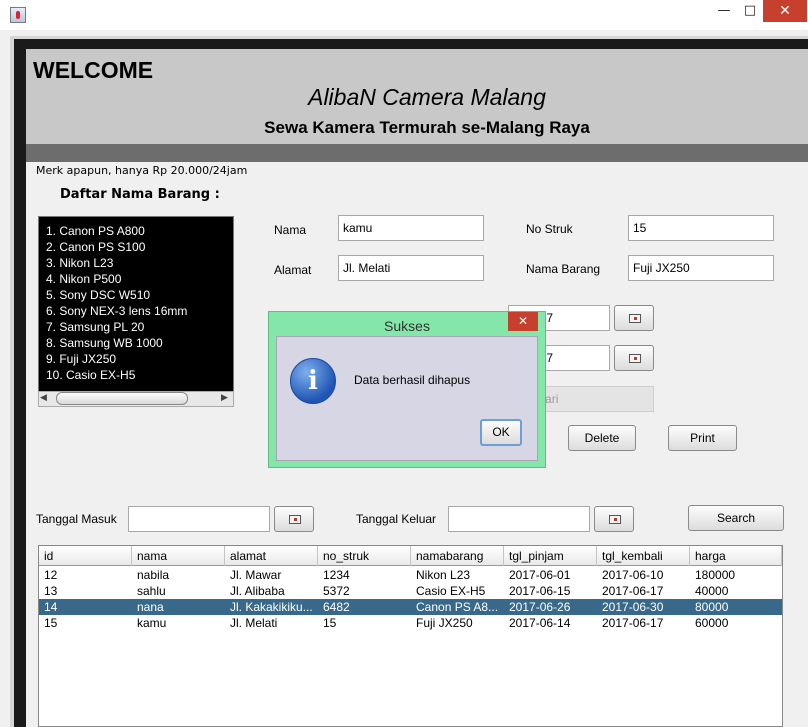  I want to click on cell-alamat: Jl. Mawar, so click(256, 575).